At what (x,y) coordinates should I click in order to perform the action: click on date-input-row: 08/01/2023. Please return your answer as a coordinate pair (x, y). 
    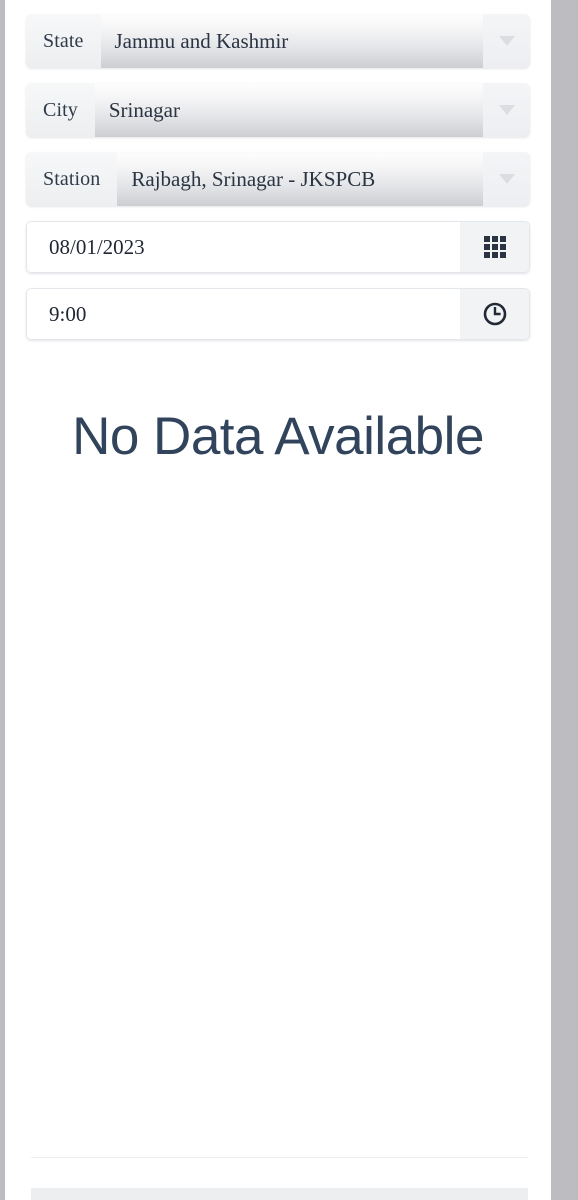
    Looking at the image, I should click on (278, 247).